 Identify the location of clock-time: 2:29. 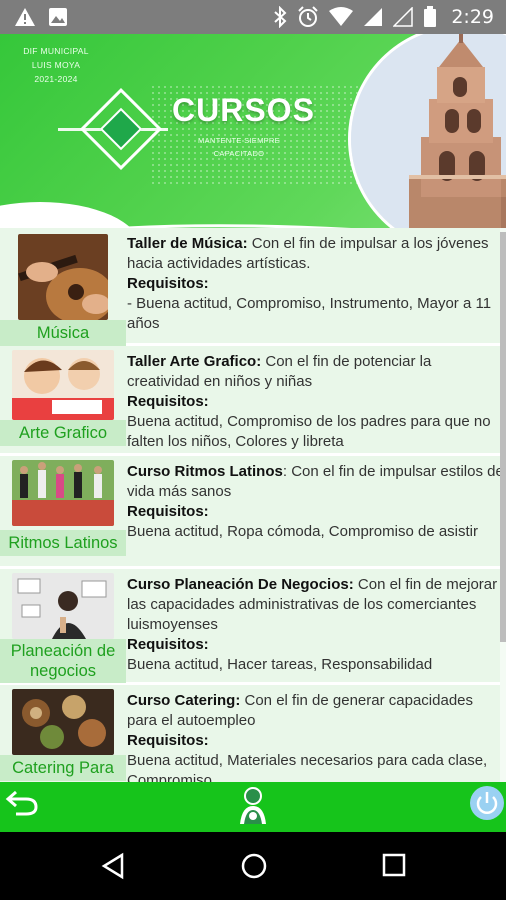
(472, 17).